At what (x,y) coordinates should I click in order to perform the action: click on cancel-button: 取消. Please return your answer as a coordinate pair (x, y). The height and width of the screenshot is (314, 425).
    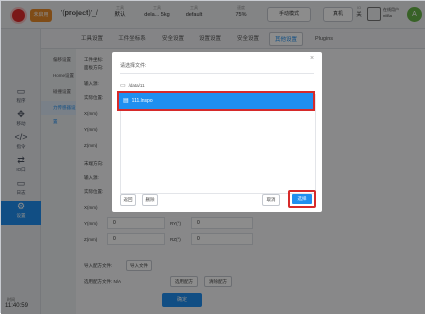
    Looking at the image, I should click on (271, 200).